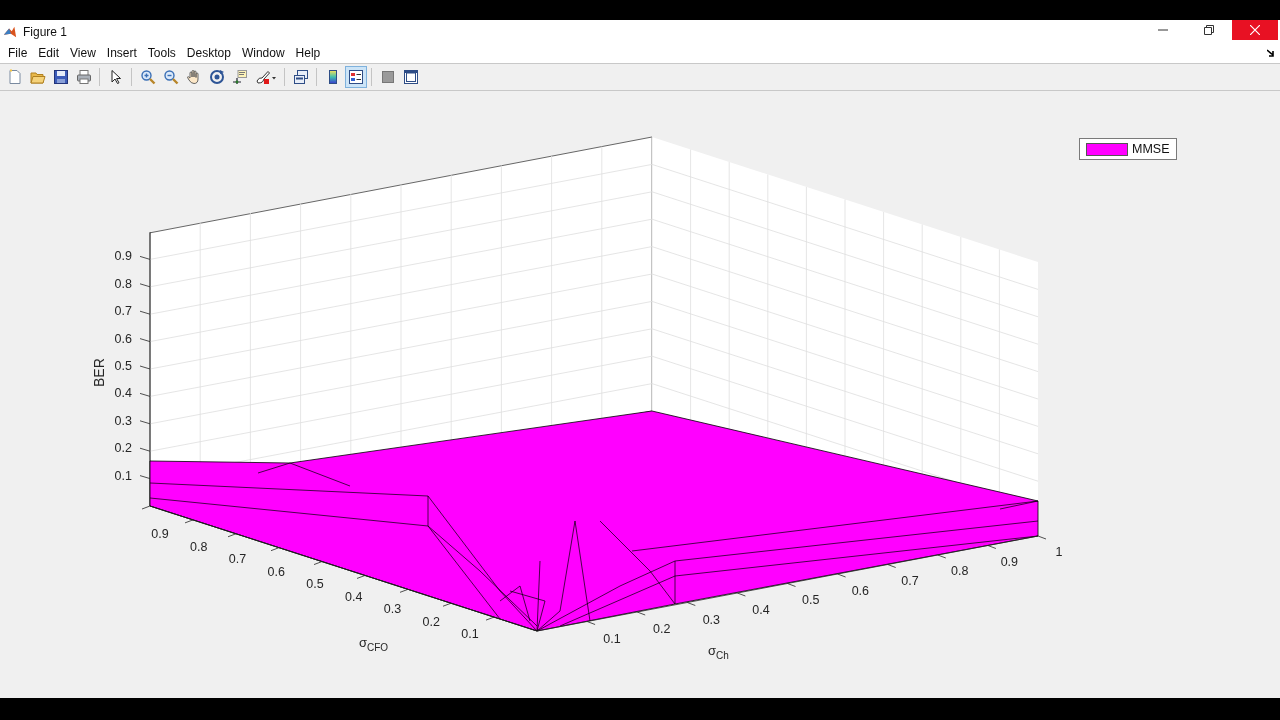  Describe the element at coordinates (19, 53) in the screenshot. I see `menu-item: File` at that location.